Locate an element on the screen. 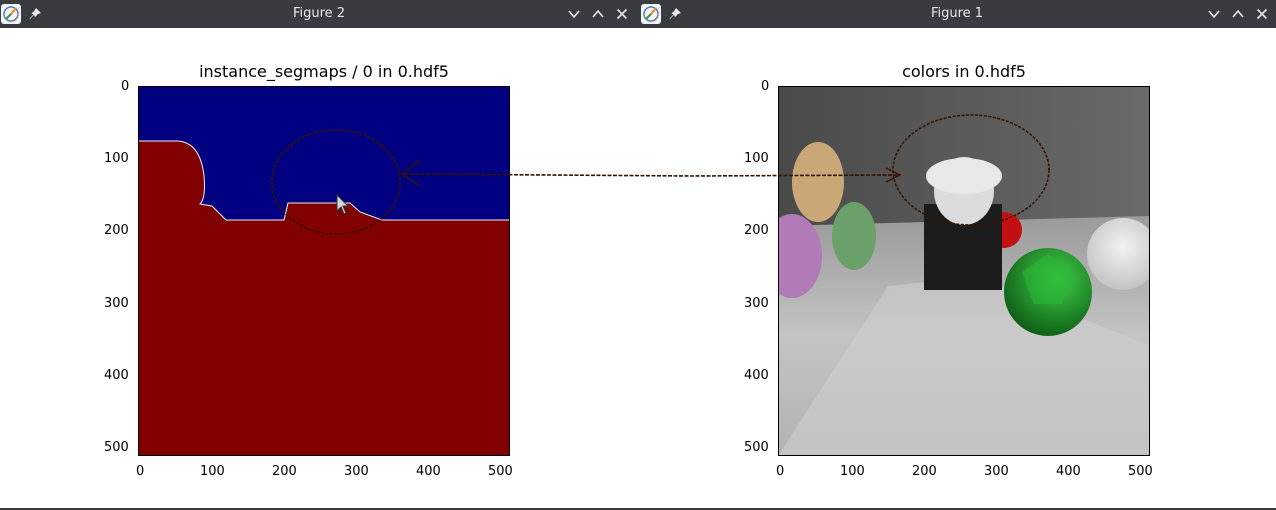 Image resolution: width=1276 pixels, height=510 pixels. annotation-overlay is located at coordinates (660, 174).